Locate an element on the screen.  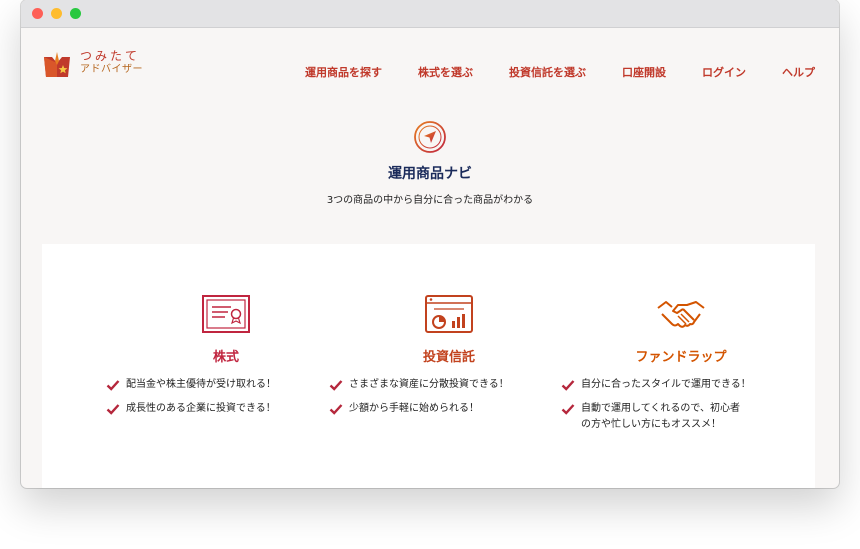
list-item: 少額から手軽に始められる！ is located at coordinates (449, 409).